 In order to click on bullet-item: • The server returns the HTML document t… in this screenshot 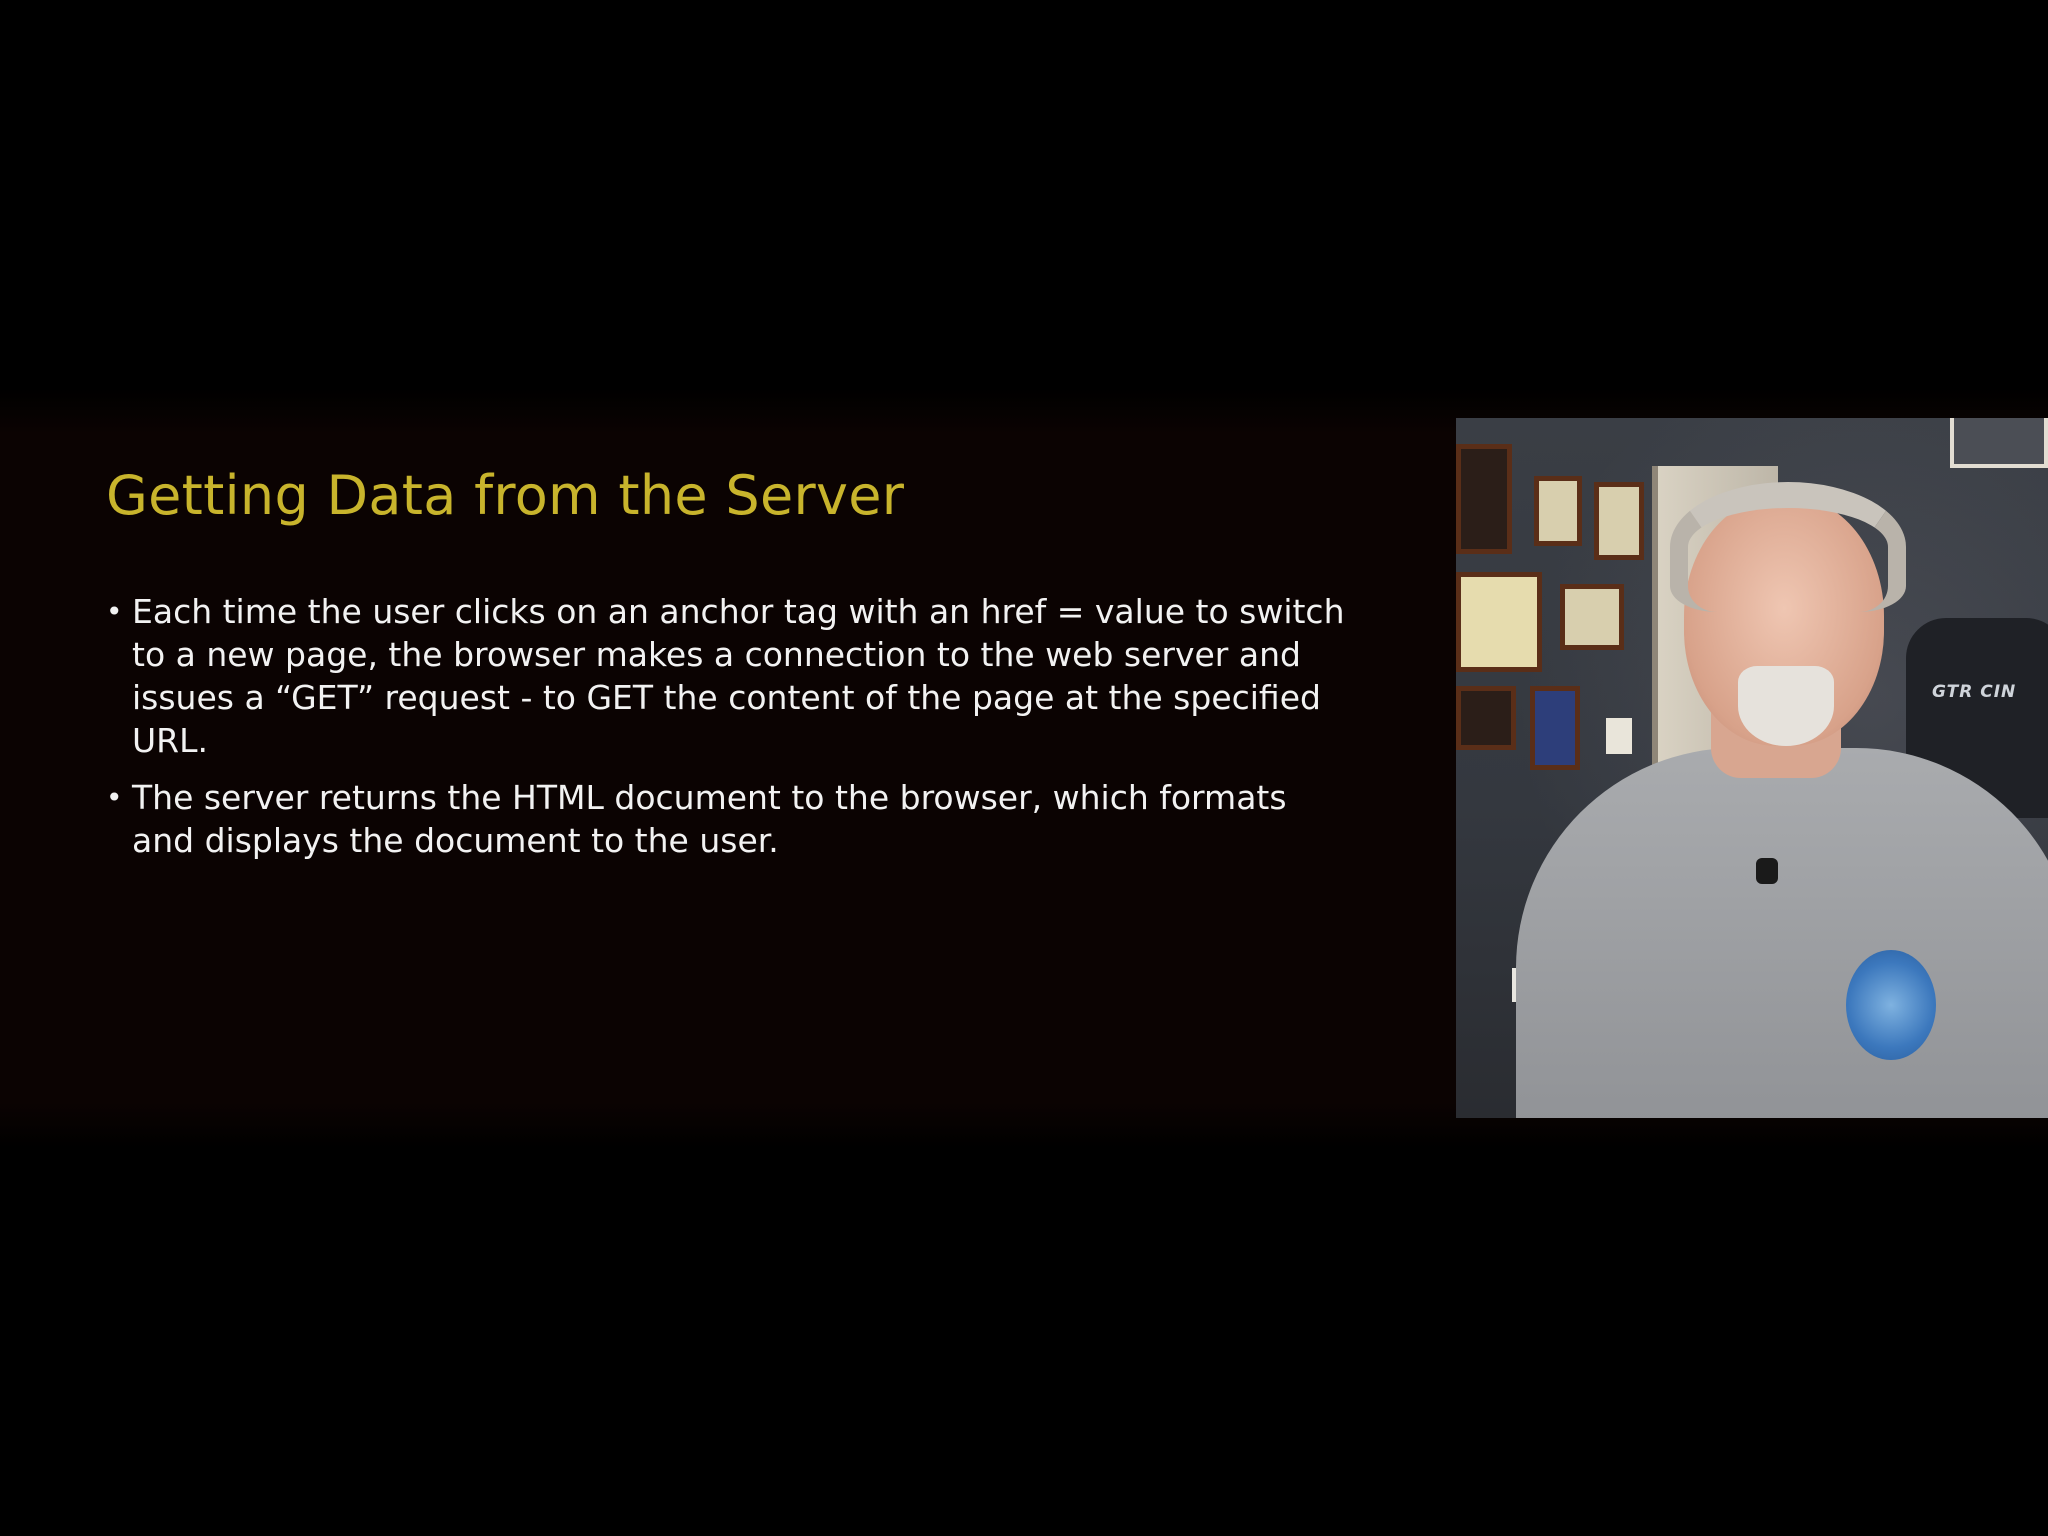, I will do `click(731, 819)`.